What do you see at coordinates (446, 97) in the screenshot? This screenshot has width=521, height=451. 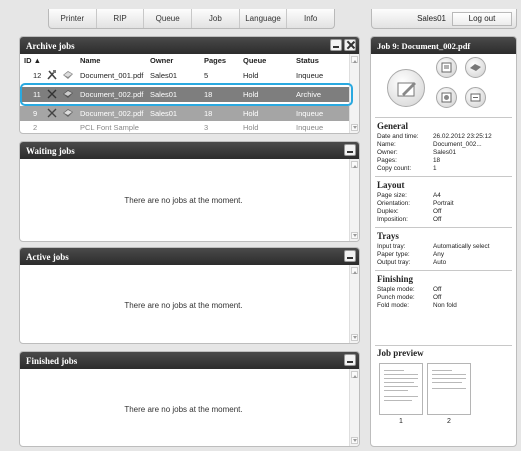 I see `job-settings-icon` at bounding box center [446, 97].